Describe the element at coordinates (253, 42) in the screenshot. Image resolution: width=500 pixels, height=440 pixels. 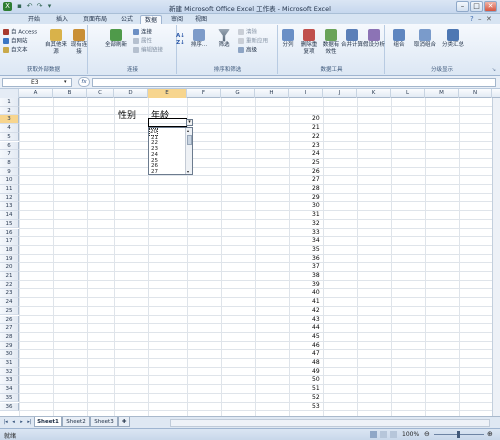
I see `reapply-button: 重新应用` at that location.